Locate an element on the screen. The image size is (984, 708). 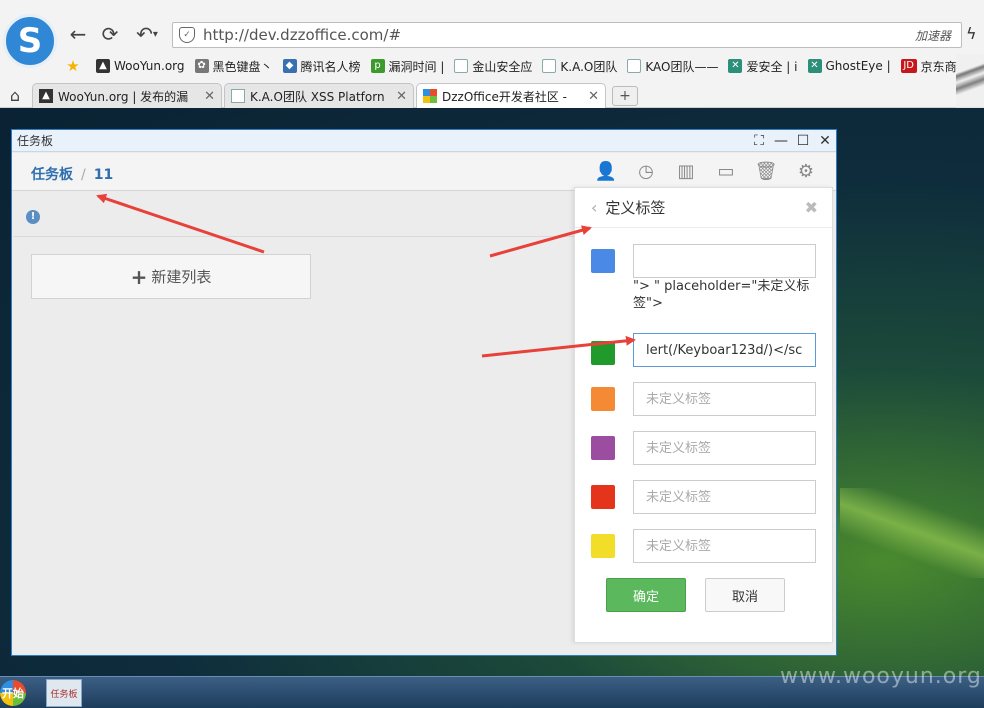
address-bar: ✓ http://dev.dzzoffice.com/# 加速器 is located at coordinates (567, 35).